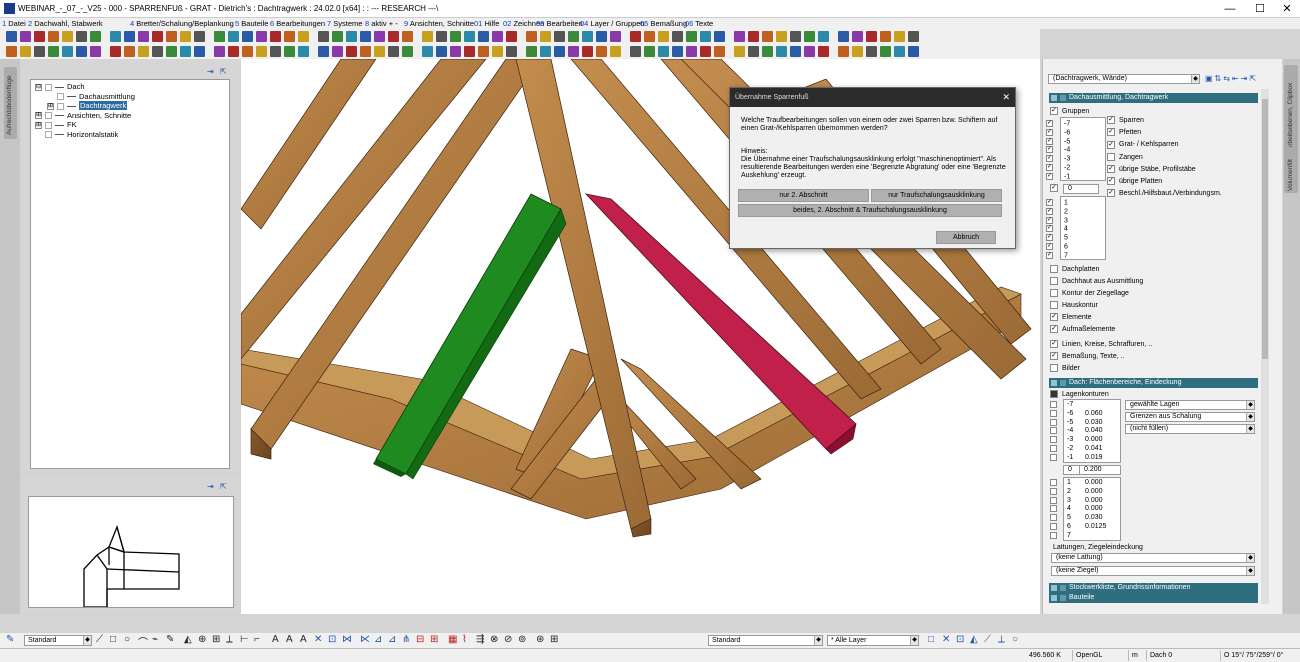  Describe the element at coordinates (1101, 344) in the screenshot. I see `display-option-6: ✓ Linien, Kreise, Schraffuren, ..` at that location.